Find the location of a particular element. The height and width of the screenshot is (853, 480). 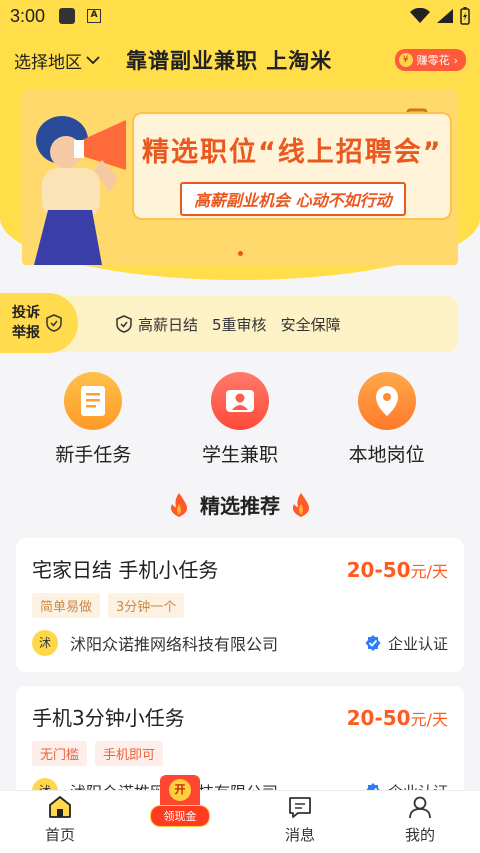

student-icon is located at coordinates (239, 401).